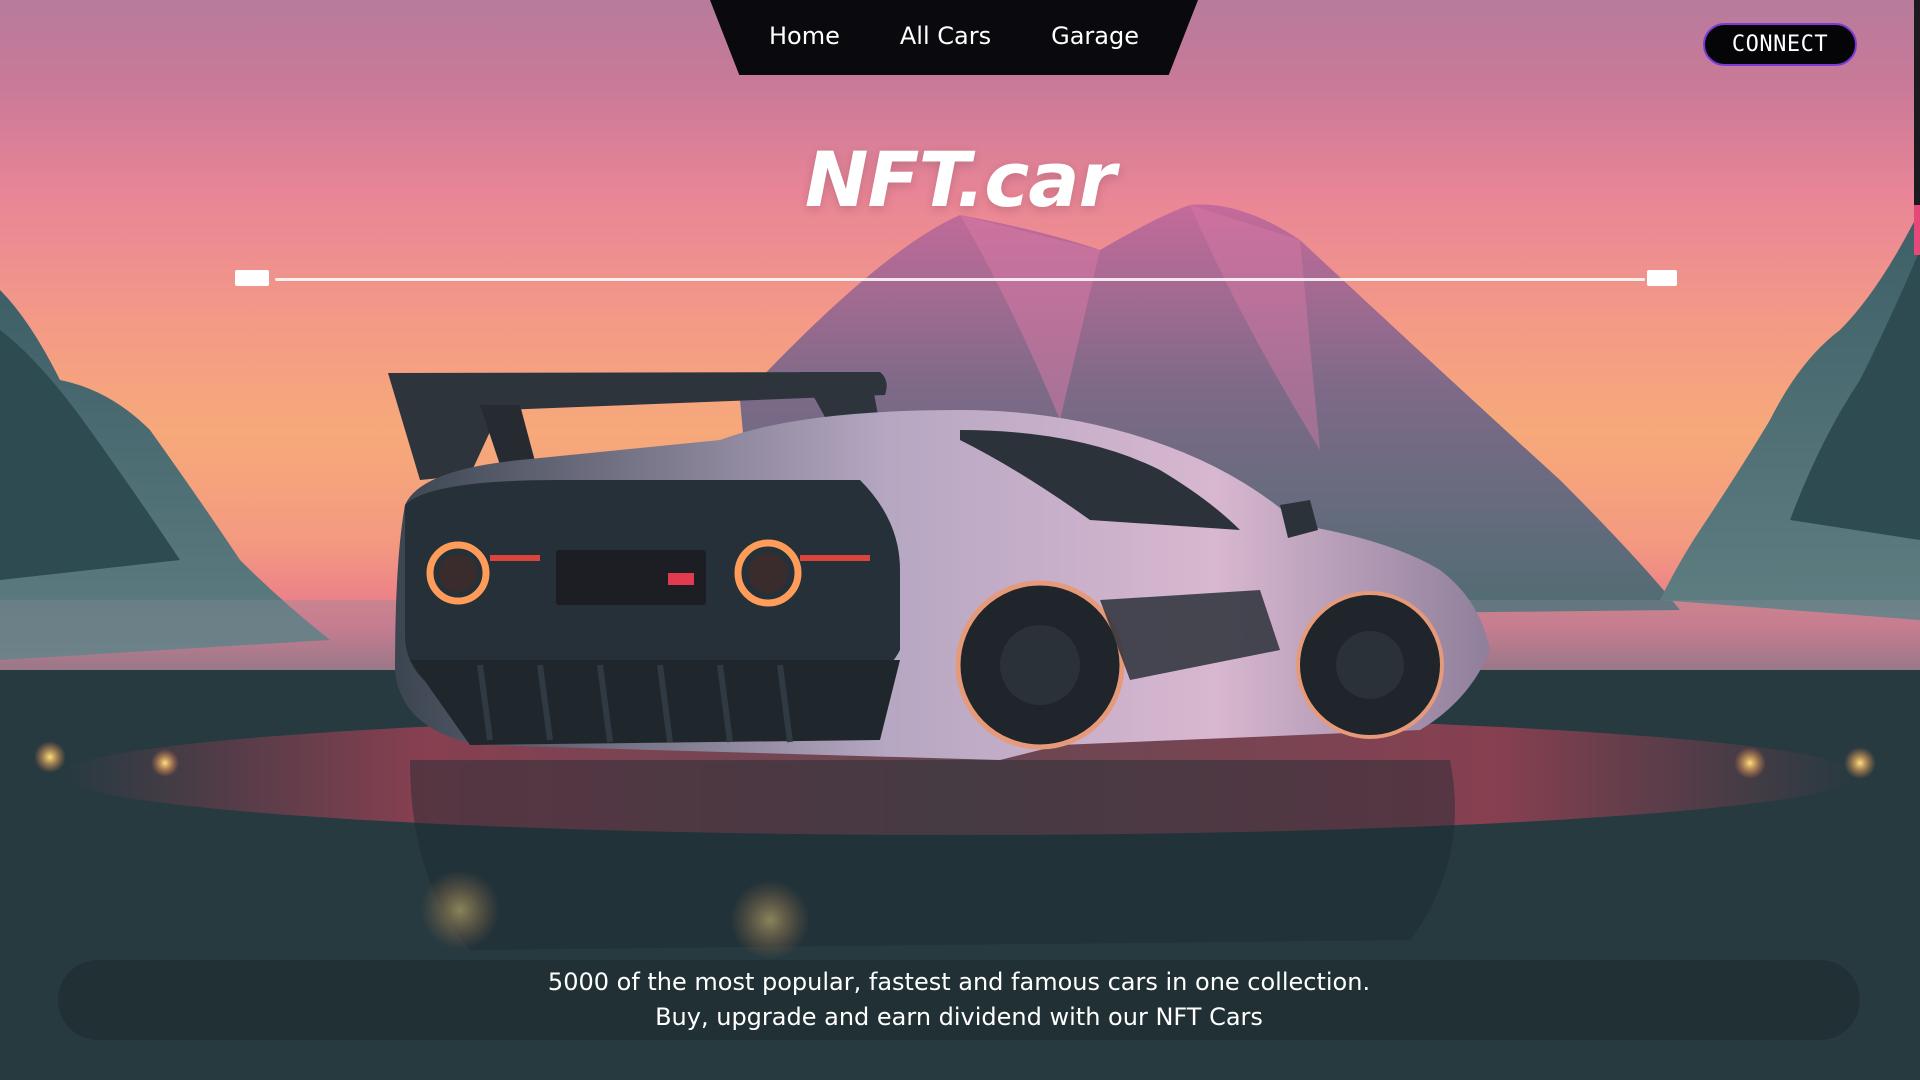  Describe the element at coordinates (1662, 278) in the screenshot. I see `slider-right-handle` at that location.